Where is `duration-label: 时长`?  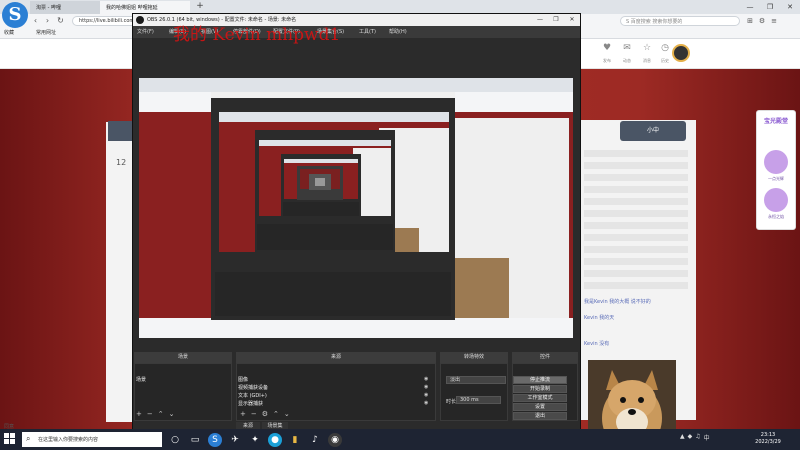
duration-label: 时长 is located at coordinates (451, 402).